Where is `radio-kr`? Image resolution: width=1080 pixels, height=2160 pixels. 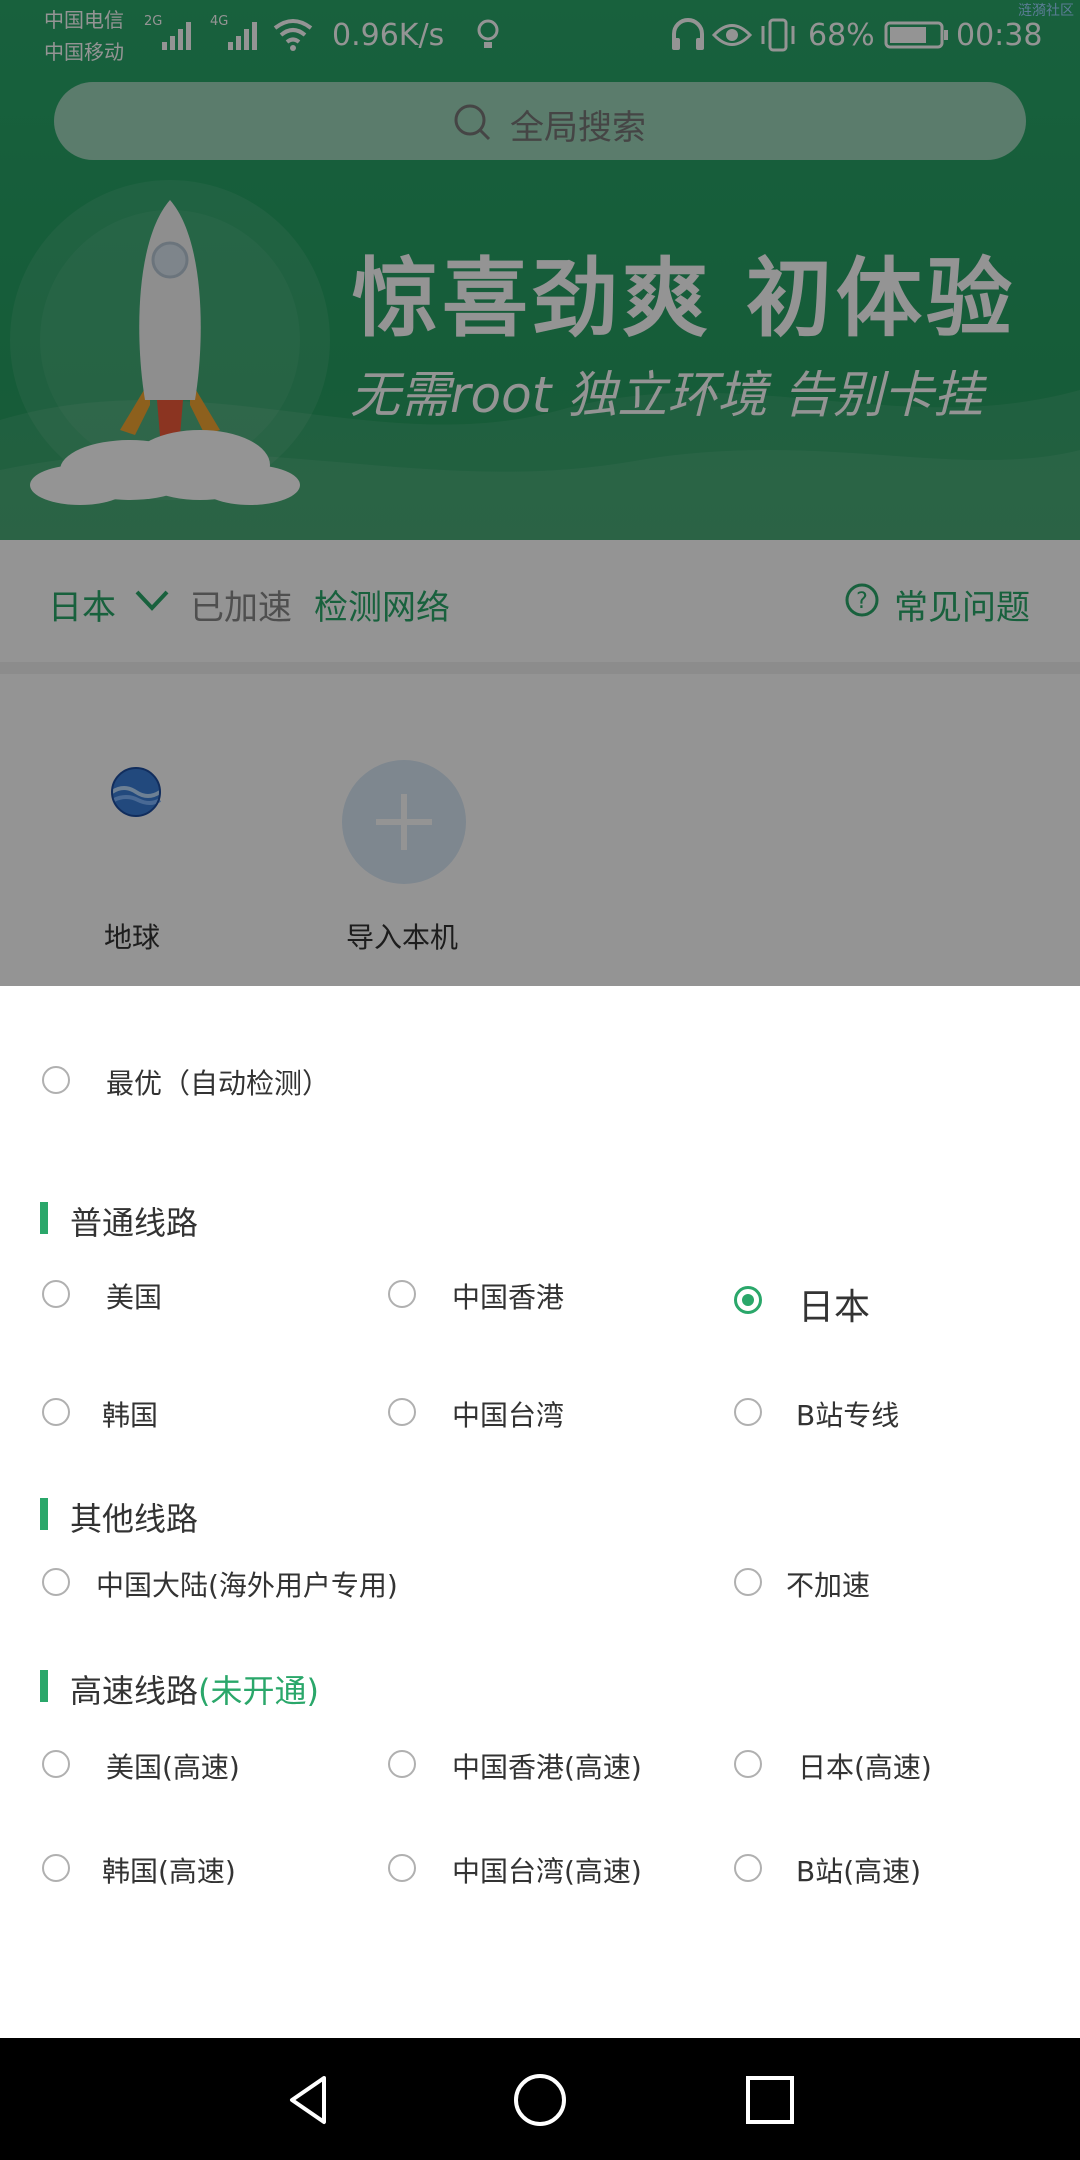 radio-kr is located at coordinates (56, 1412).